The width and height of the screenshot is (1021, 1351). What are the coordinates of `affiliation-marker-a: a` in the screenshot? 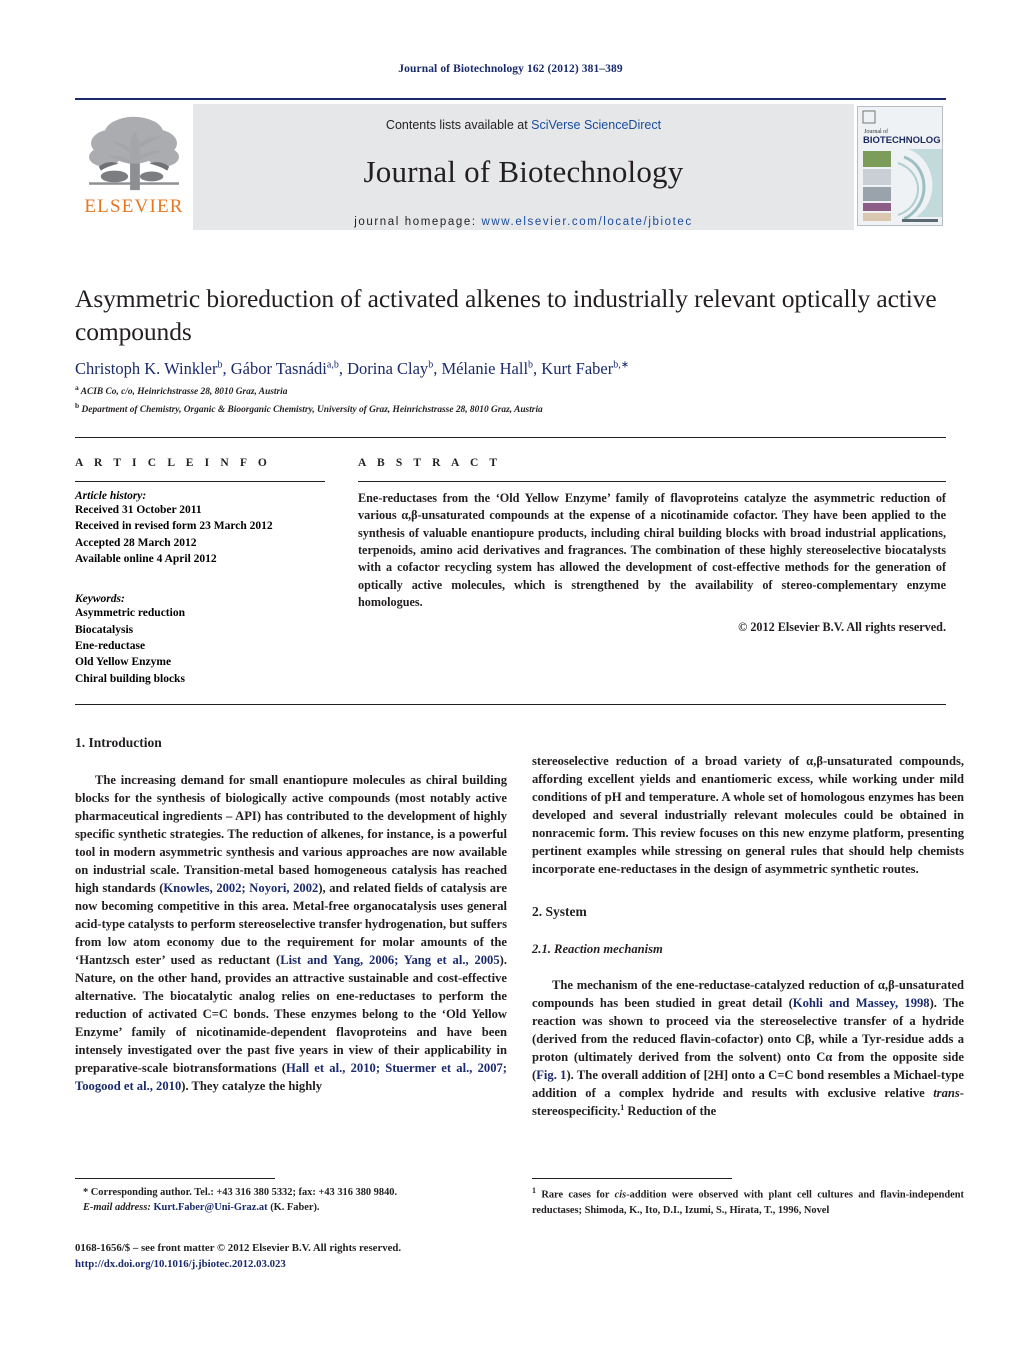 It's located at (77, 387).